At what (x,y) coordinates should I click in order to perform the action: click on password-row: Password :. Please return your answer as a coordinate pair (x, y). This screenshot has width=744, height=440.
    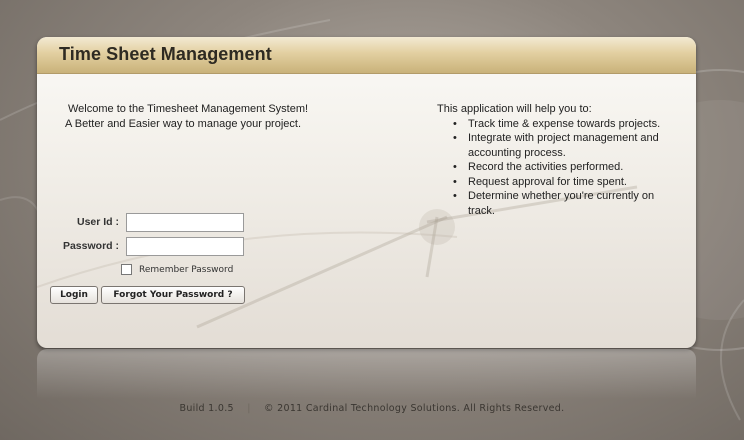
    Looking at the image, I should click on (78, 247).